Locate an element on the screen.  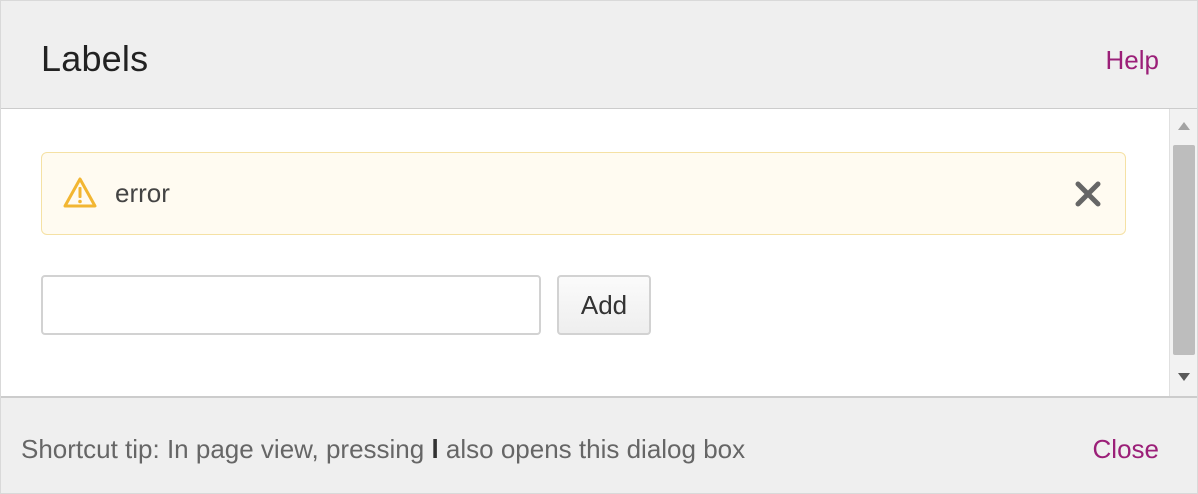
warning-icon is located at coordinates (80, 192).